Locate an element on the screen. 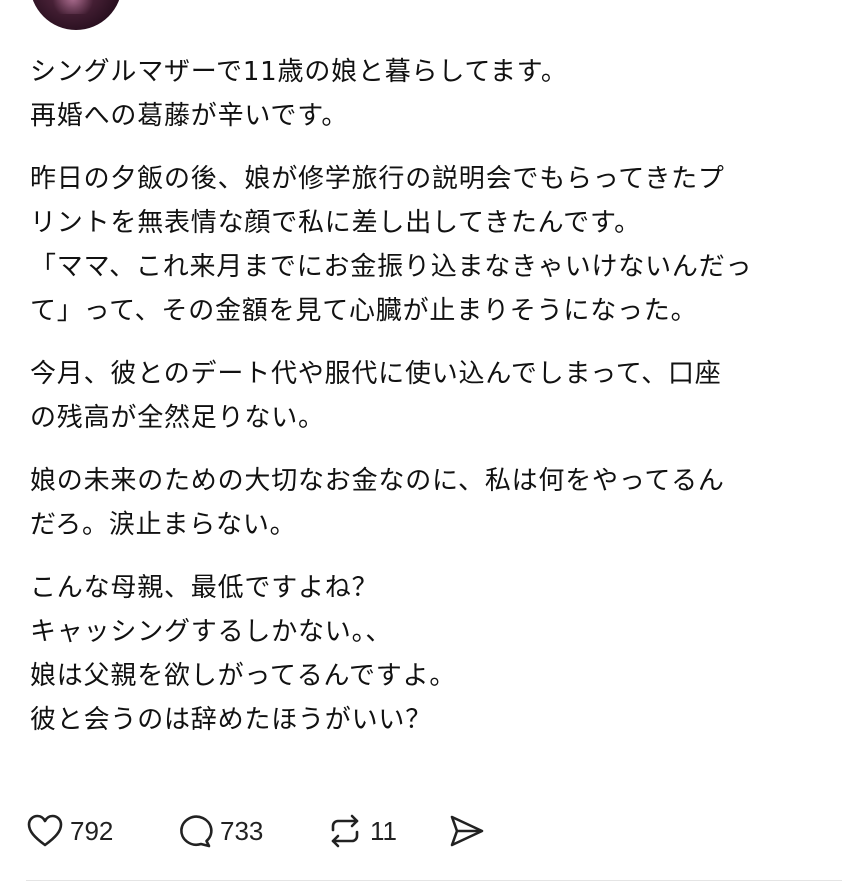  post-line: キャッシングするしかない。、 is located at coordinates (211, 632).